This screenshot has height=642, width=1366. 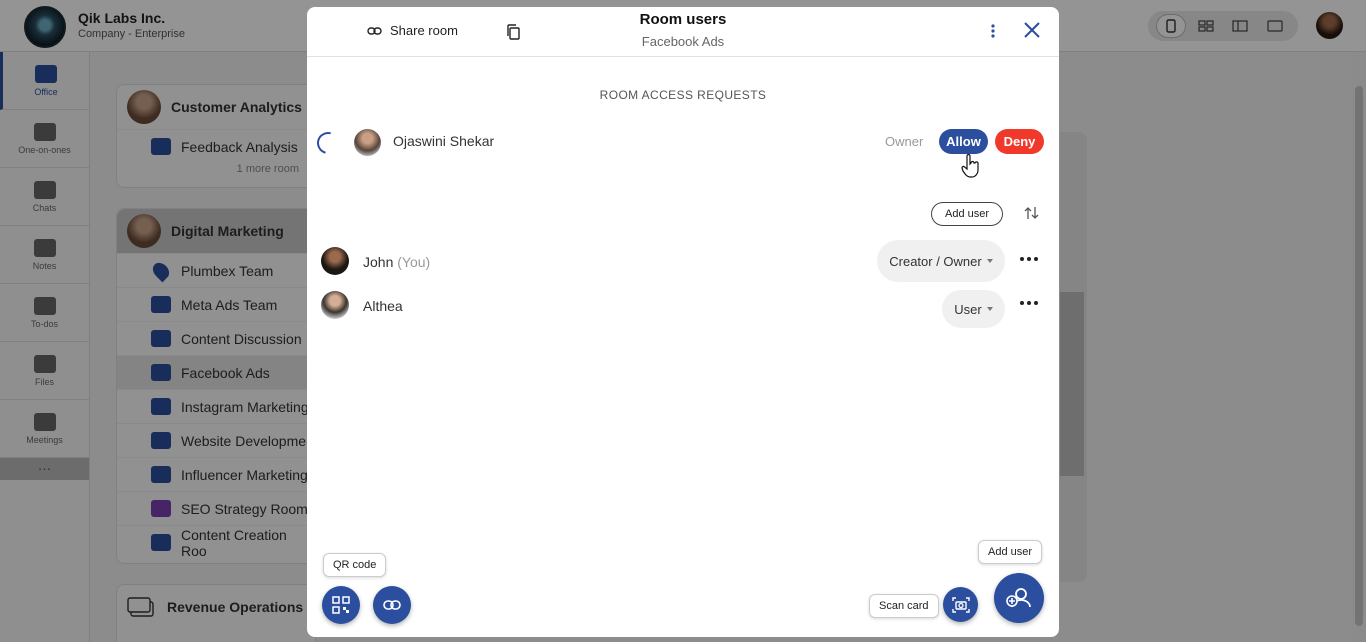 I want to click on add-user-button: Add user, so click(x=967, y=214).